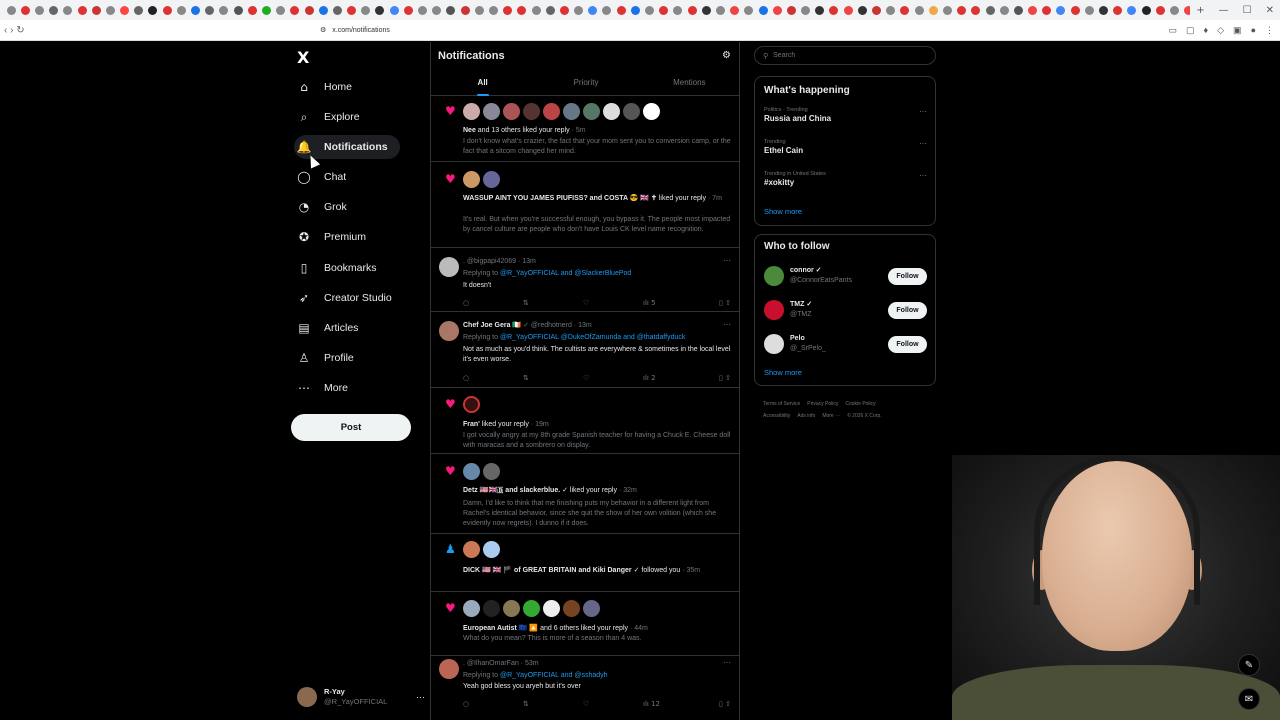 This screenshot has width=1280, height=720. Describe the element at coordinates (323, 30) in the screenshot. I see `site-info-icon: ⚙` at that location.